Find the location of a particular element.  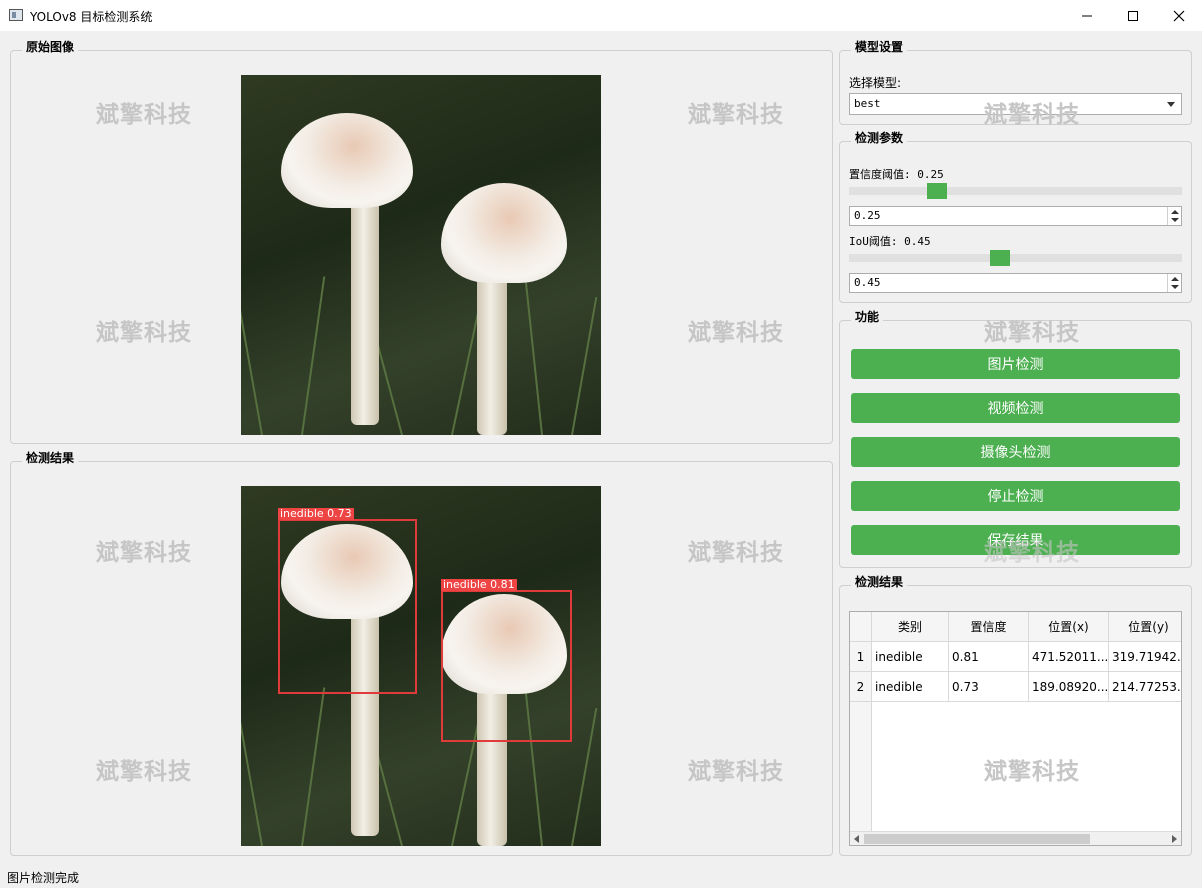

table-corner is located at coordinates (861, 627).